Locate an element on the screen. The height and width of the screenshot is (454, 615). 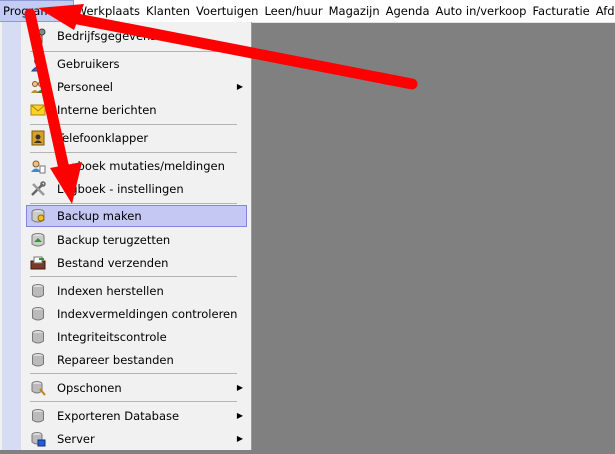
menu-auto-in-verkoop: Auto in/verkoop is located at coordinates (481, 11).